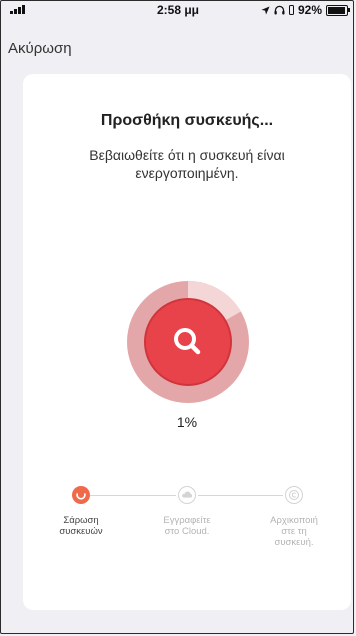 Image resolution: width=356 pixels, height=636 pixels. What do you see at coordinates (187, 422) in the screenshot?
I see `progress-percent: 1%` at bounding box center [187, 422].